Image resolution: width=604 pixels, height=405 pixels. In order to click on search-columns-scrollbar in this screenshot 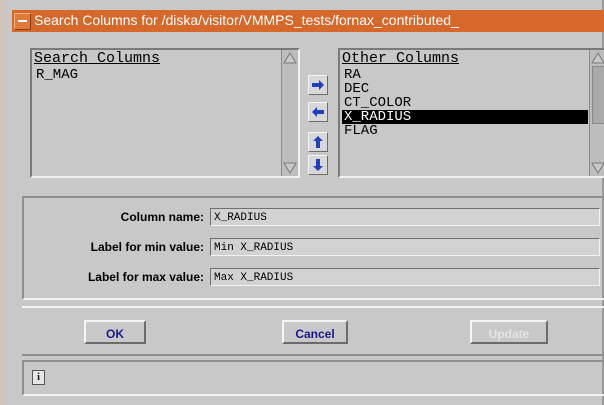, I will do `click(289, 113)`.